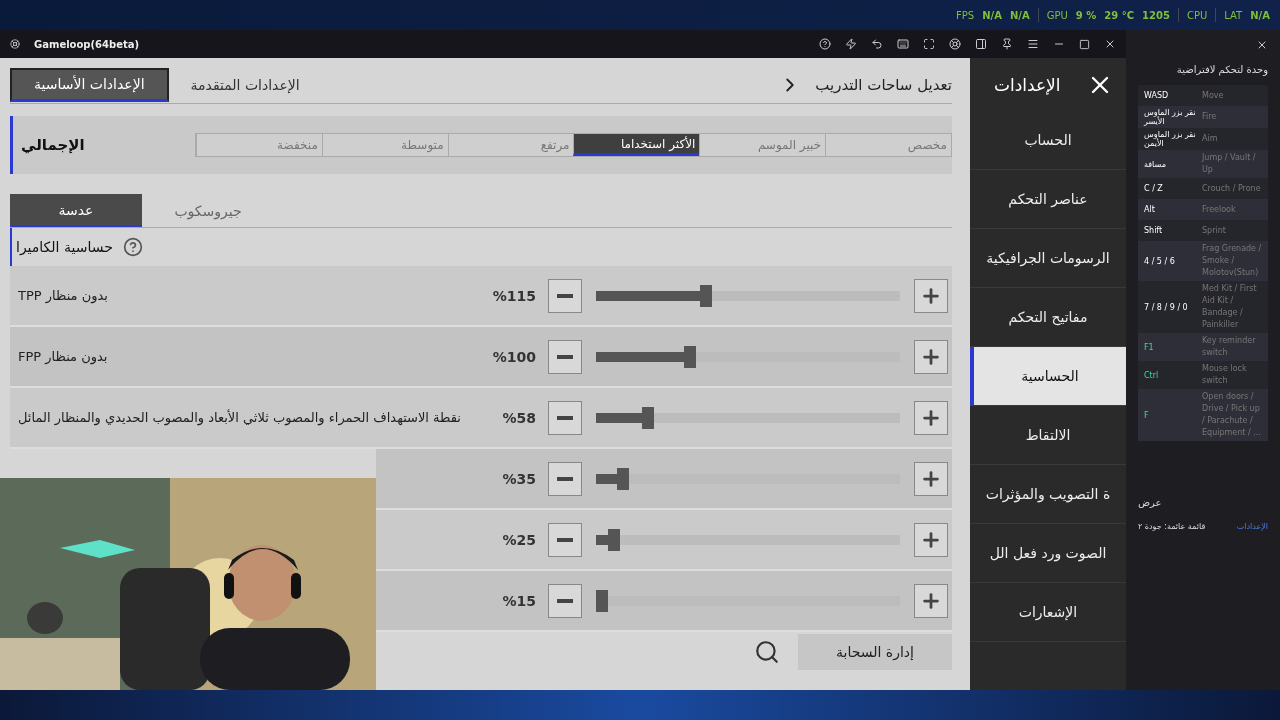  I want to click on key-action: Jump / Vault / Up, so click(1229, 164).